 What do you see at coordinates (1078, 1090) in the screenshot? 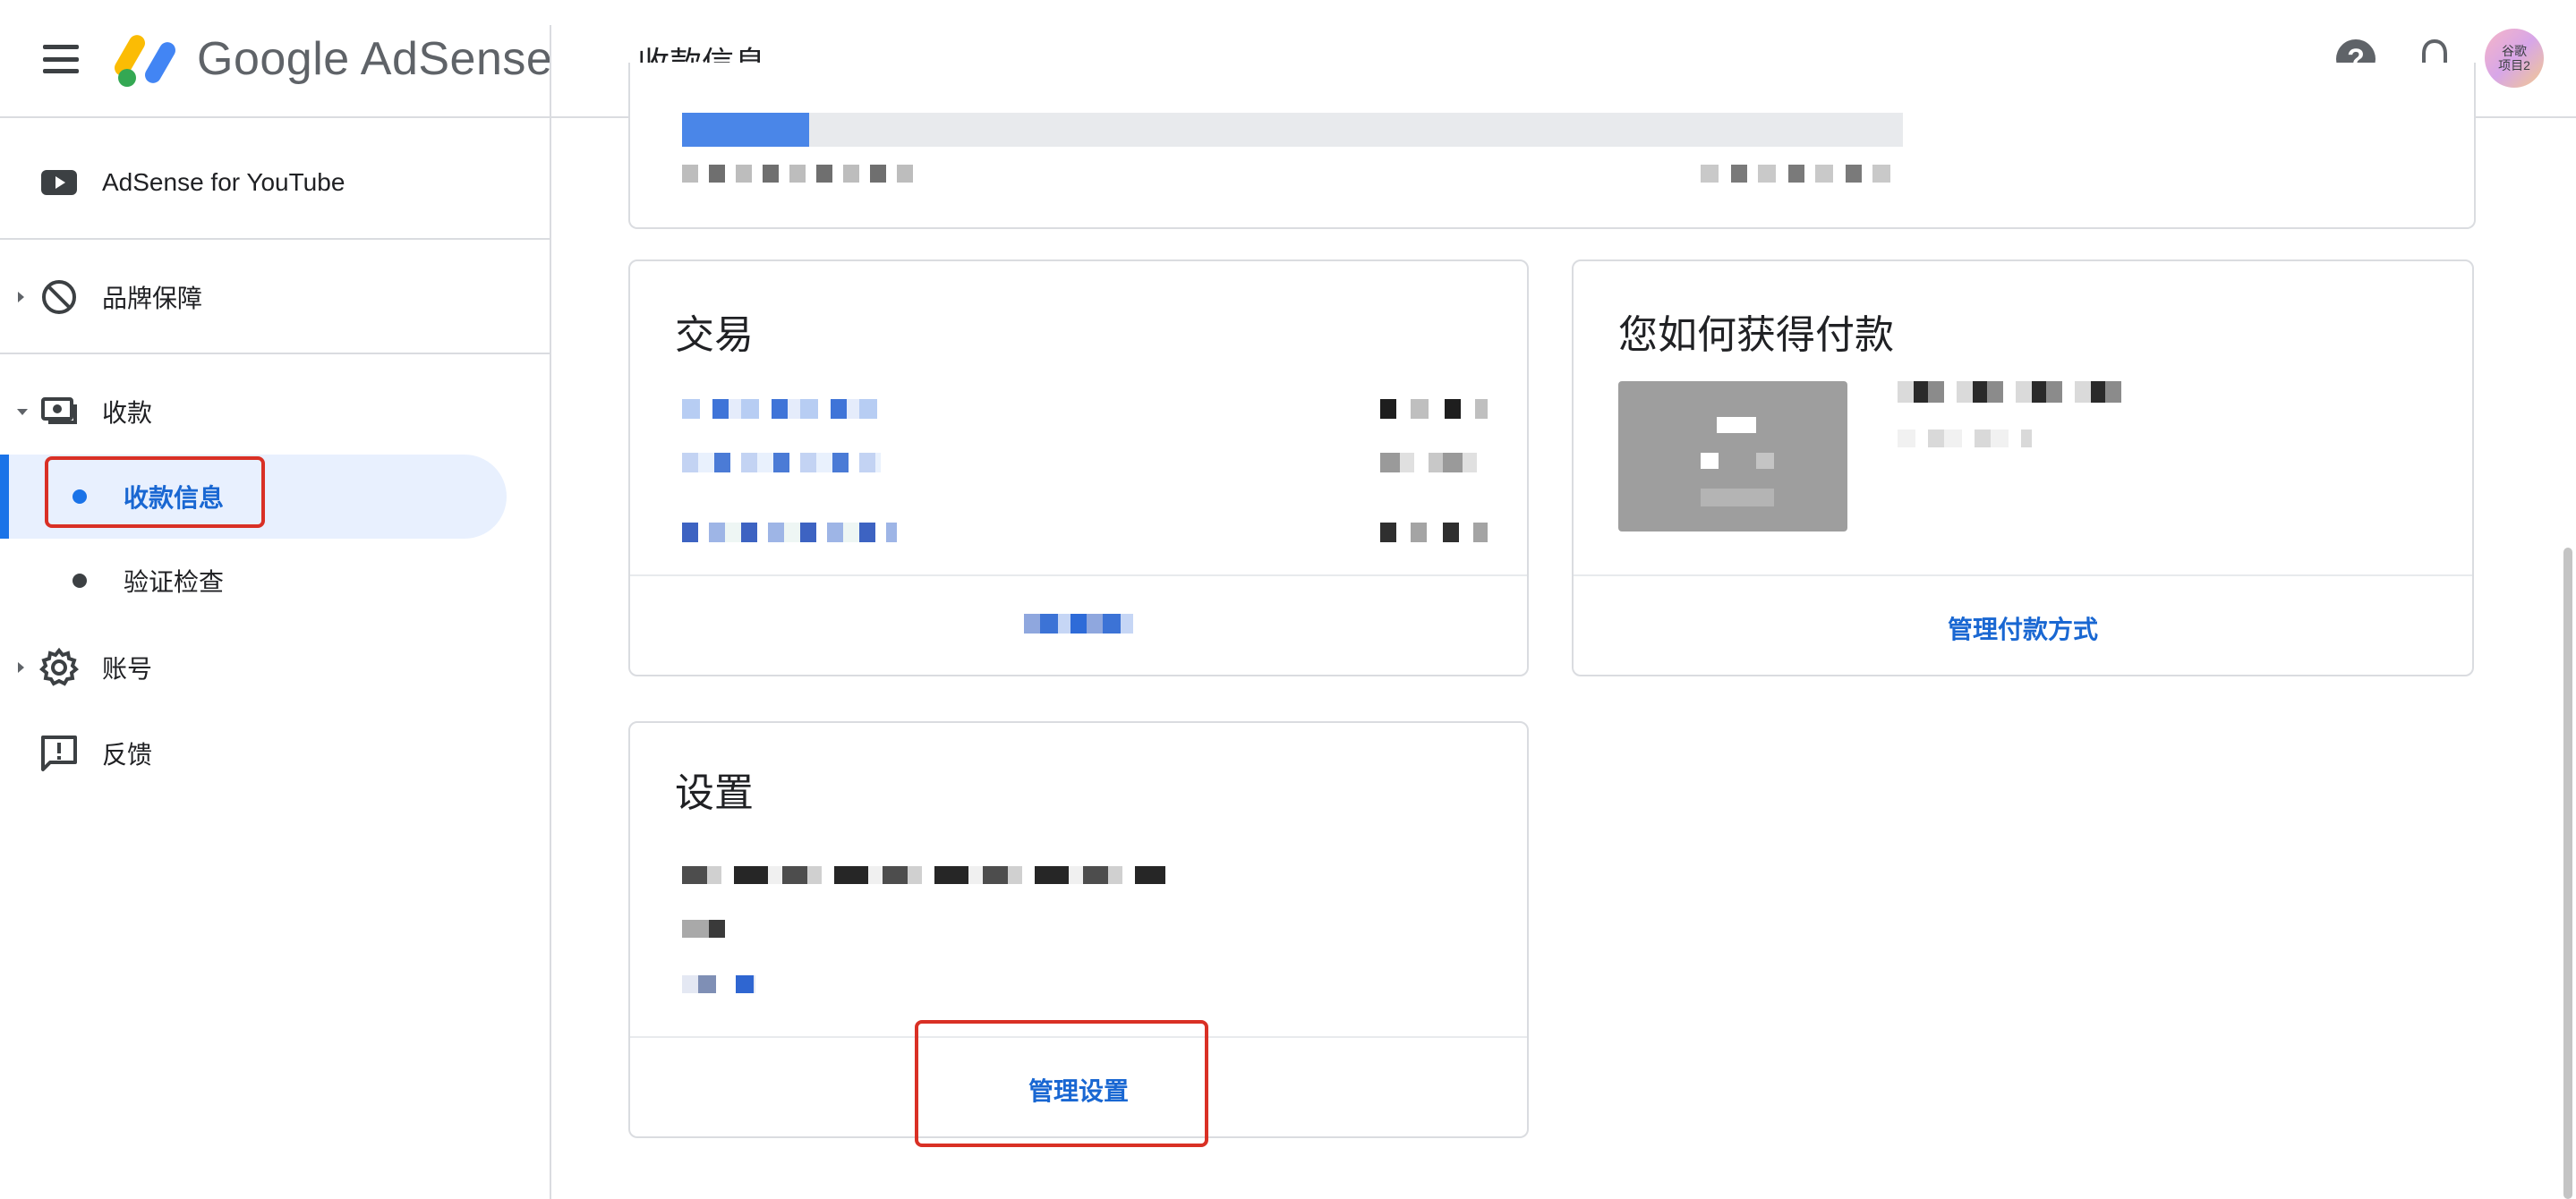
I see `manage-settings-link: 管理设置` at bounding box center [1078, 1090].